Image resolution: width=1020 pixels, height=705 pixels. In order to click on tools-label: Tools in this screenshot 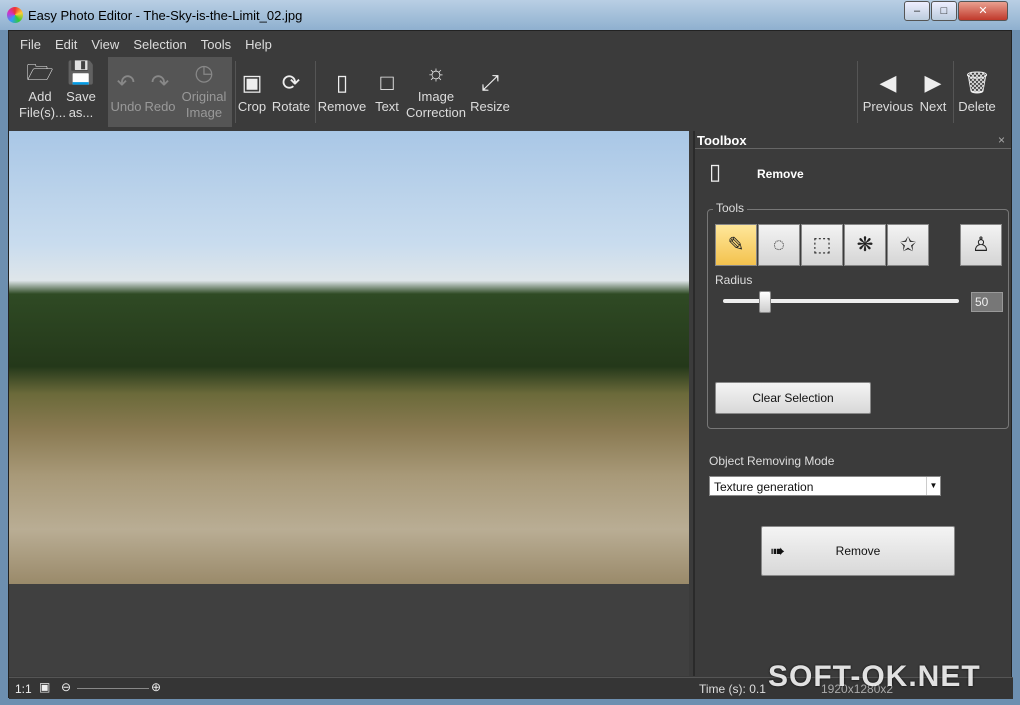, I will do `click(730, 208)`.